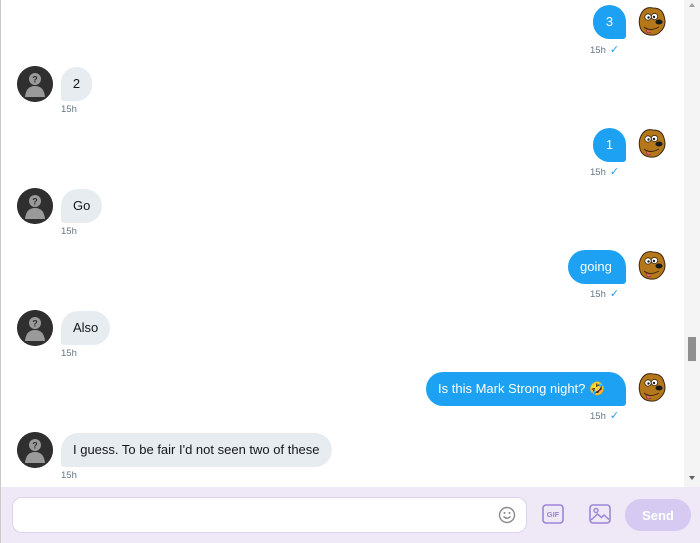 The width and height of the screenshot is (700, 543). I want to click on message-bubble-sent: 3, so click(609, 22).